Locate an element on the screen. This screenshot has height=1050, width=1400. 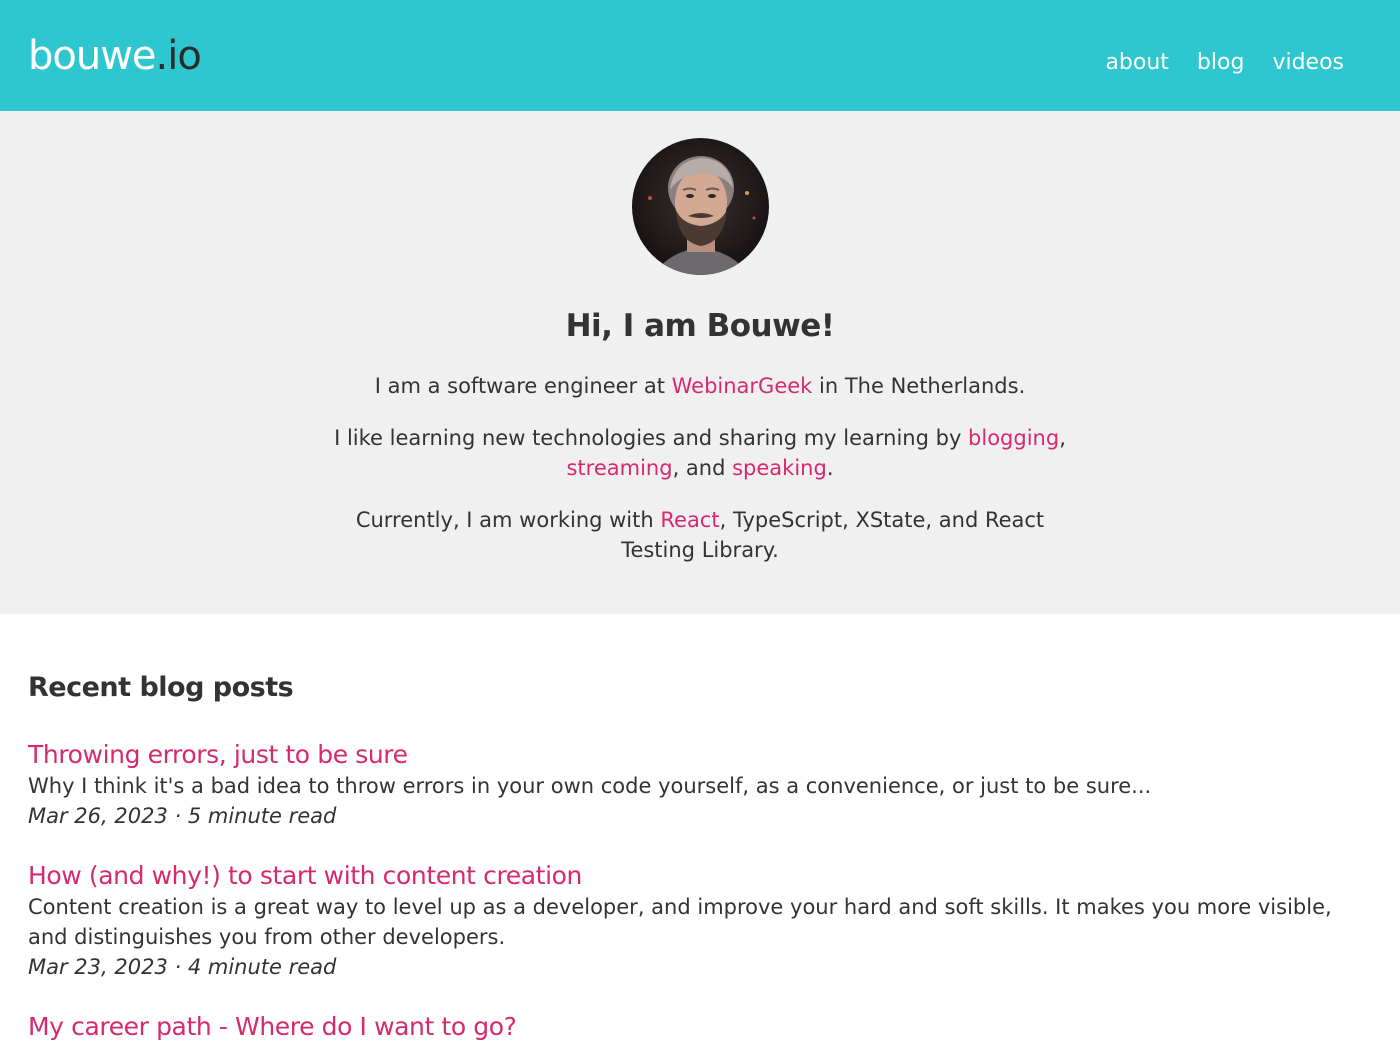
site-logo: bouwe.io is located at coordinates (115, 56).